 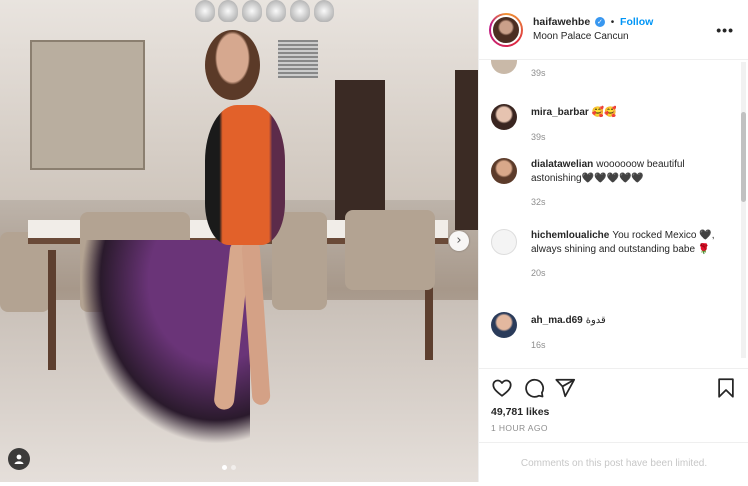 What do you see at coordinates (561, 22) in the screenshot?
I see `author-username: haifawehbe` at bounding box center [561, 22].